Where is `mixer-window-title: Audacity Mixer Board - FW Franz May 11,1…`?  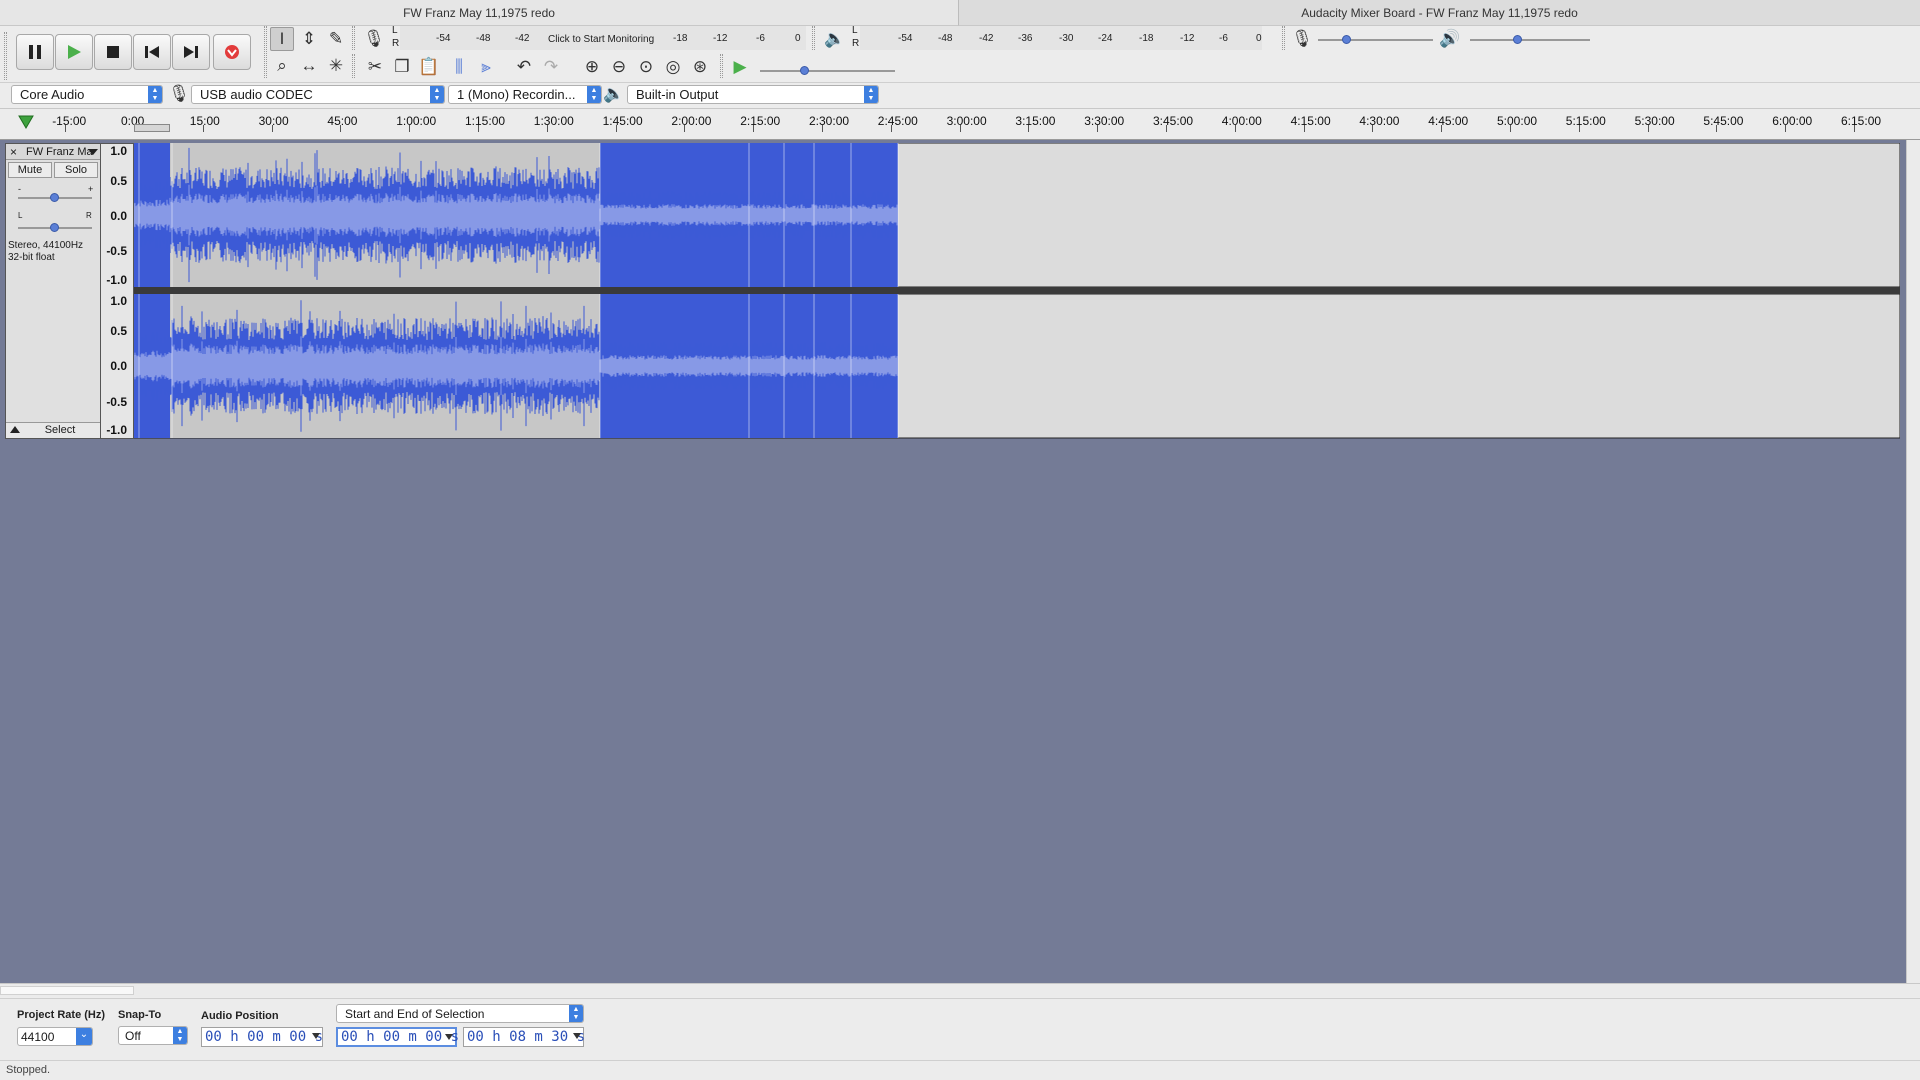
mixer-window-title: Audacity Mixer Board - FW Franz May 11,1… is located at coordinates (1439, 13).